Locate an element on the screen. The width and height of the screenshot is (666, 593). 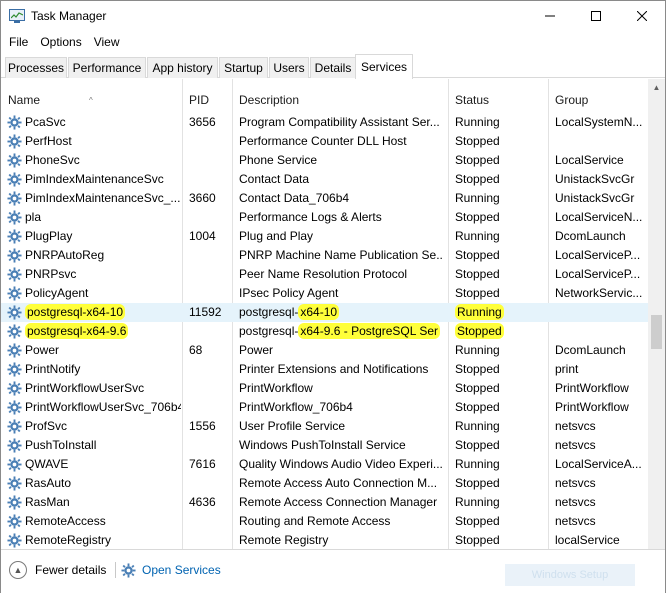
close-icon is located at coordinates (642, 16).